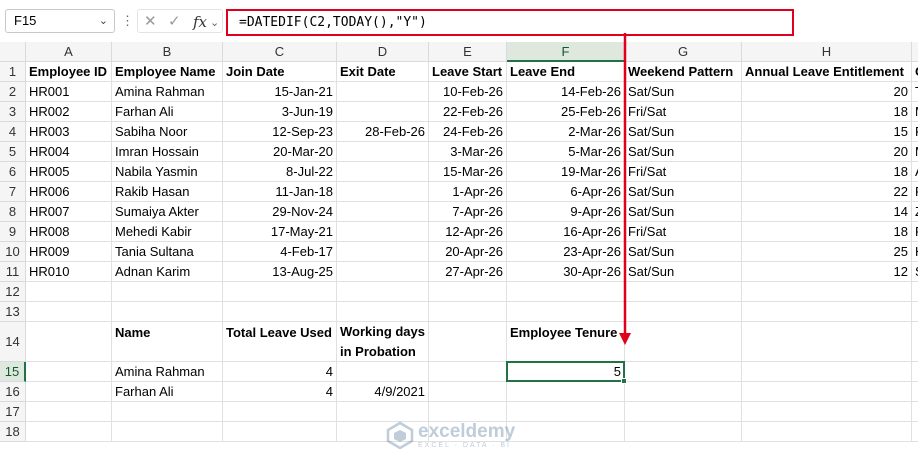  I want to click on table-cell: 16-Apr-26, so click(566, 232).